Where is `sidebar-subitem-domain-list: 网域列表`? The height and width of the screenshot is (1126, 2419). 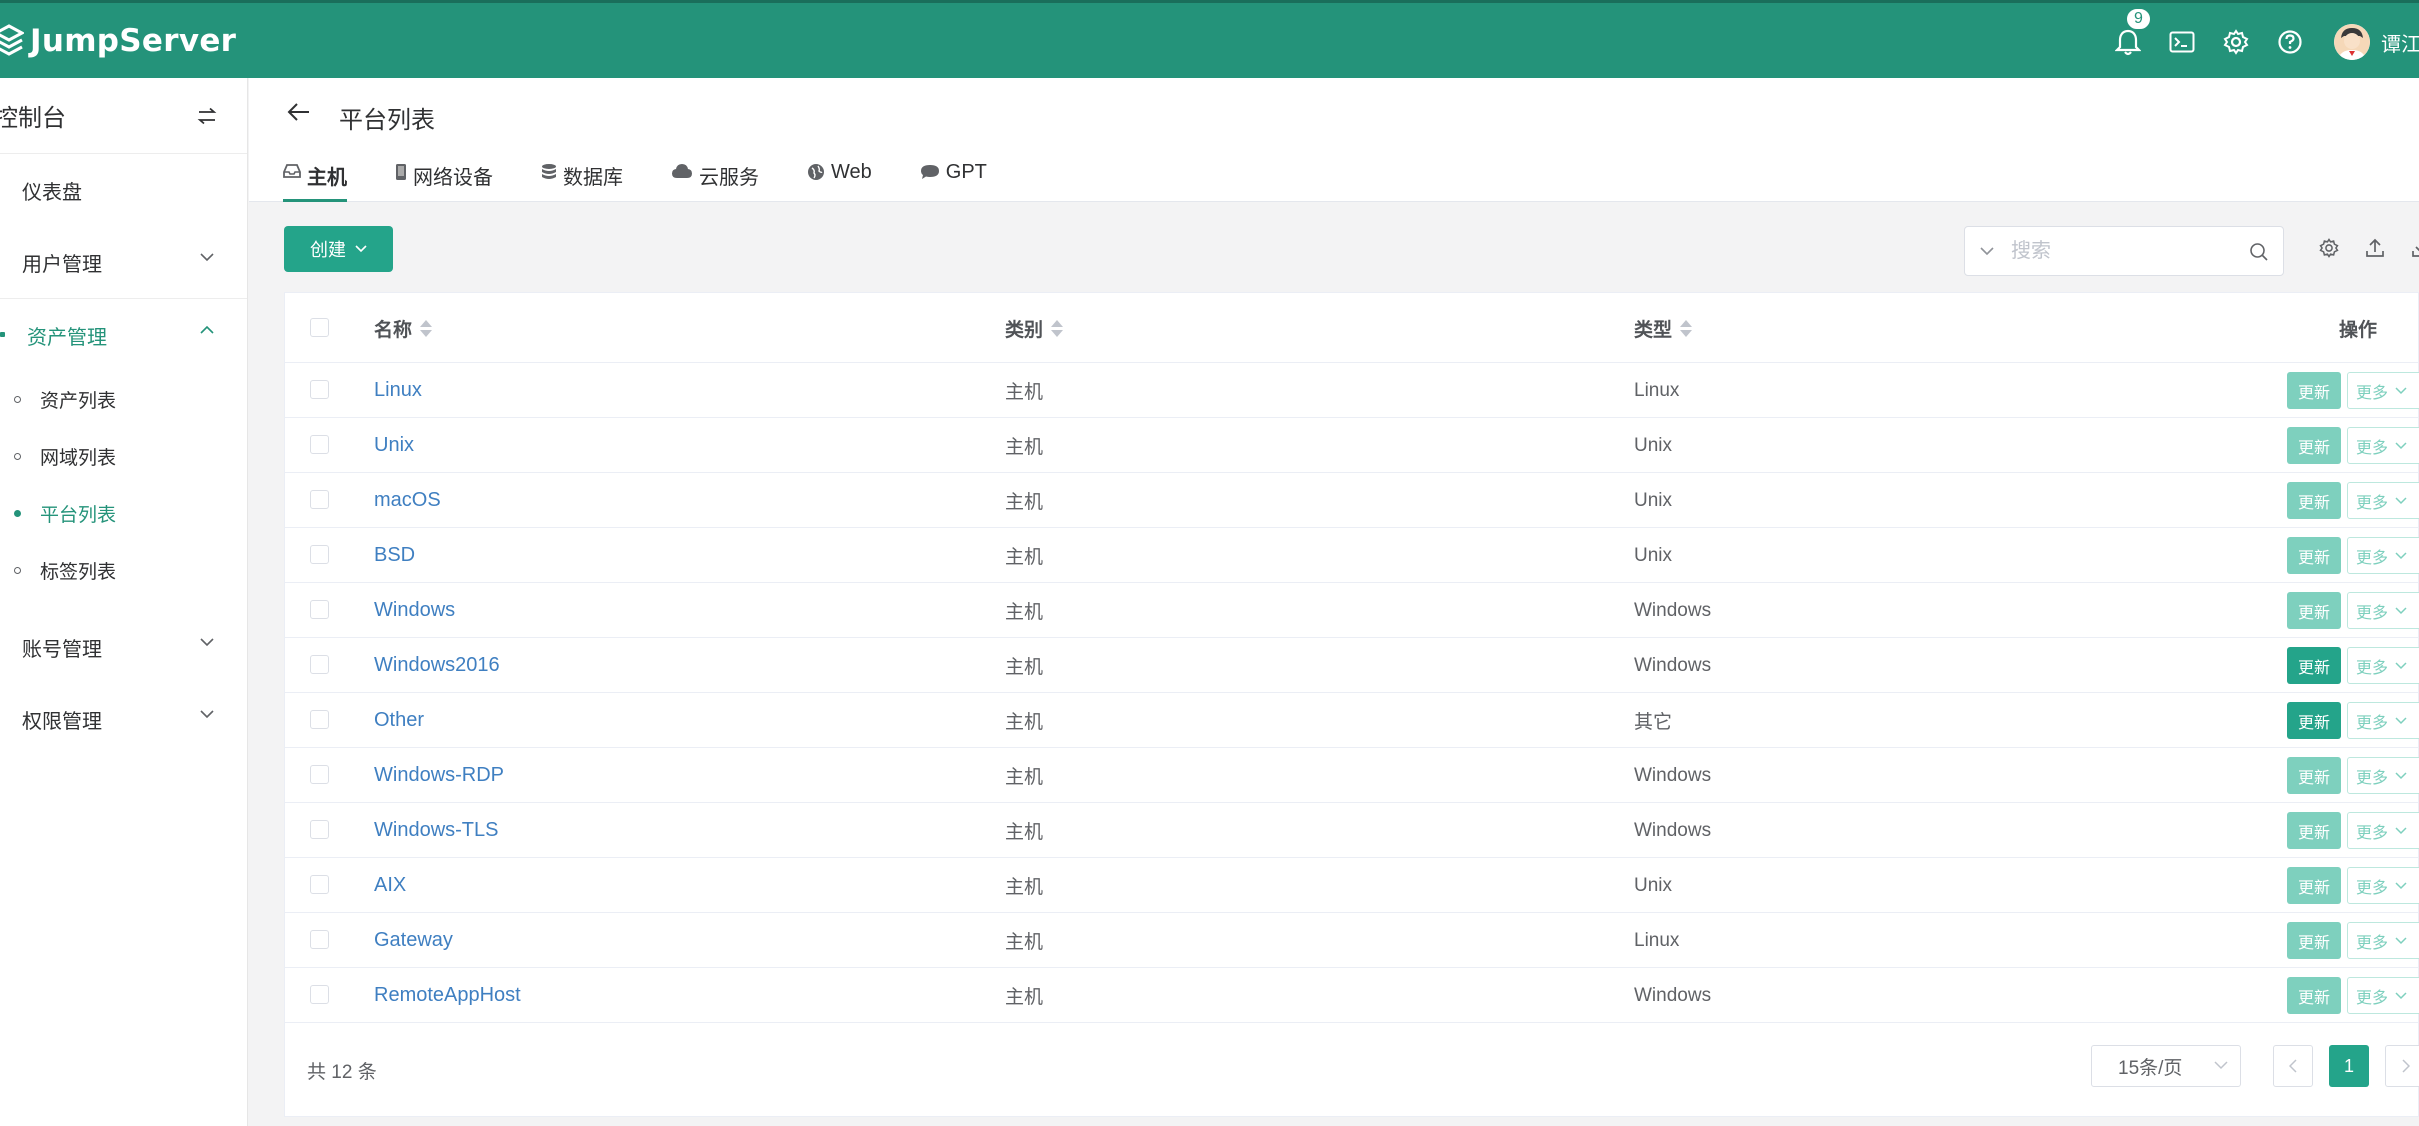 sidebar-subitem-domain-list: 网域列表 is located at coordinates (123, 456).